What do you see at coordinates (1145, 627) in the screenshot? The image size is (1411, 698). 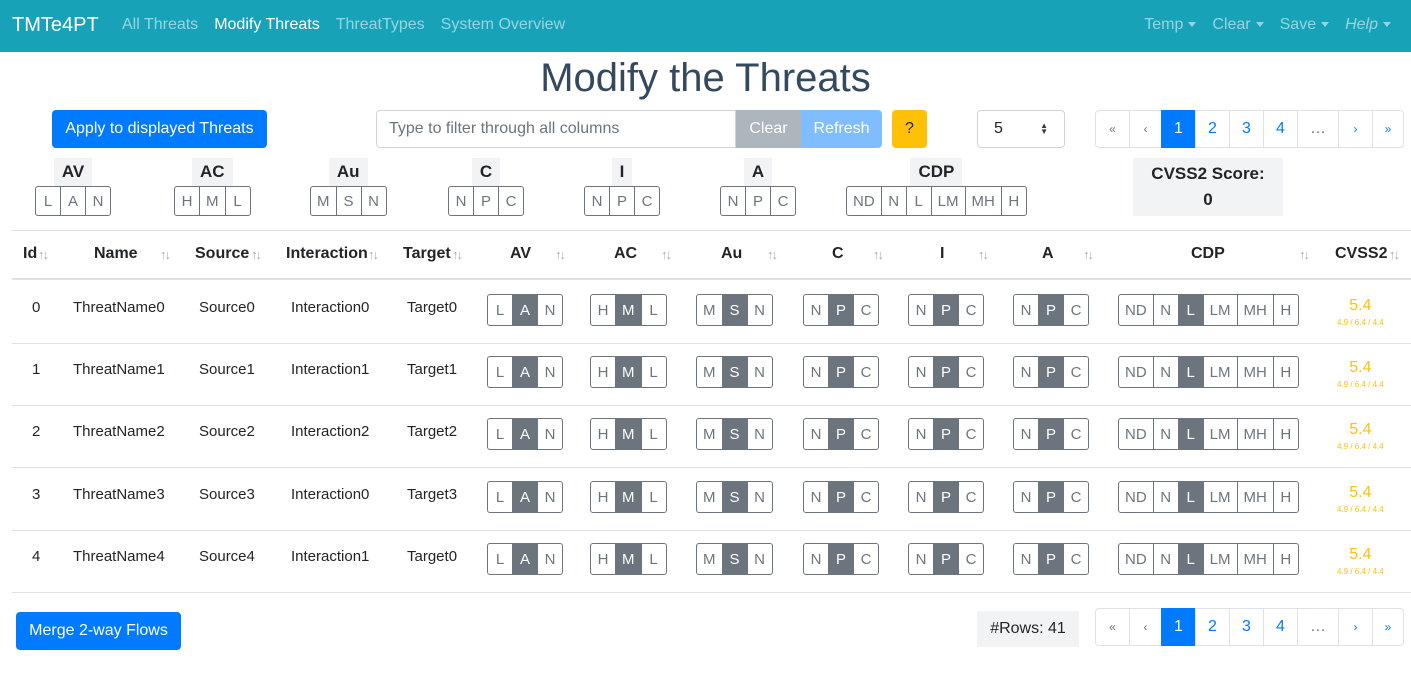 I see `page-prev: ‹` at bounding box center [1145, 627].